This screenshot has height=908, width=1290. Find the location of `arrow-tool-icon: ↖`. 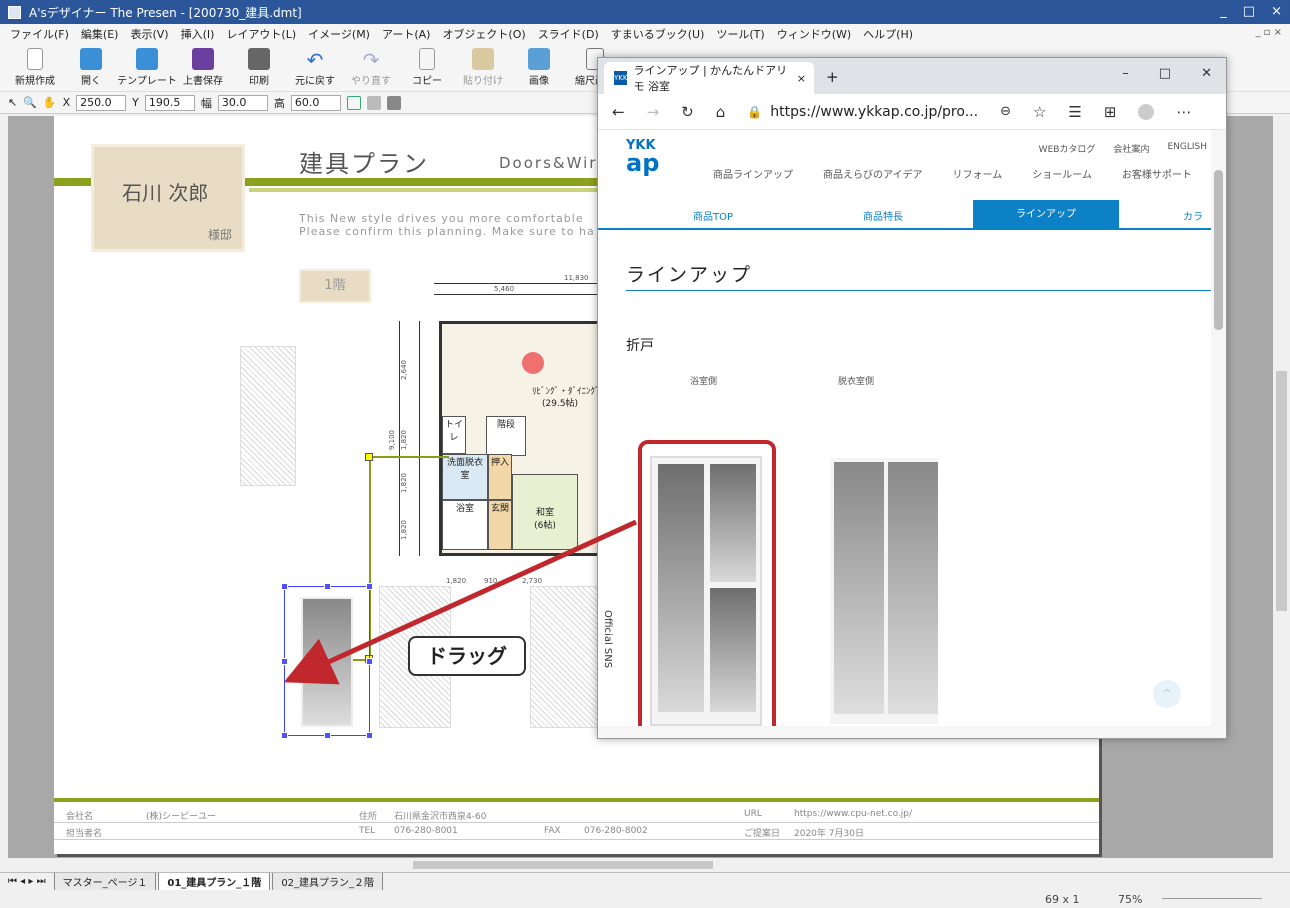

arrow-tool-icon: ↖ is located at coordinates (12, 102).